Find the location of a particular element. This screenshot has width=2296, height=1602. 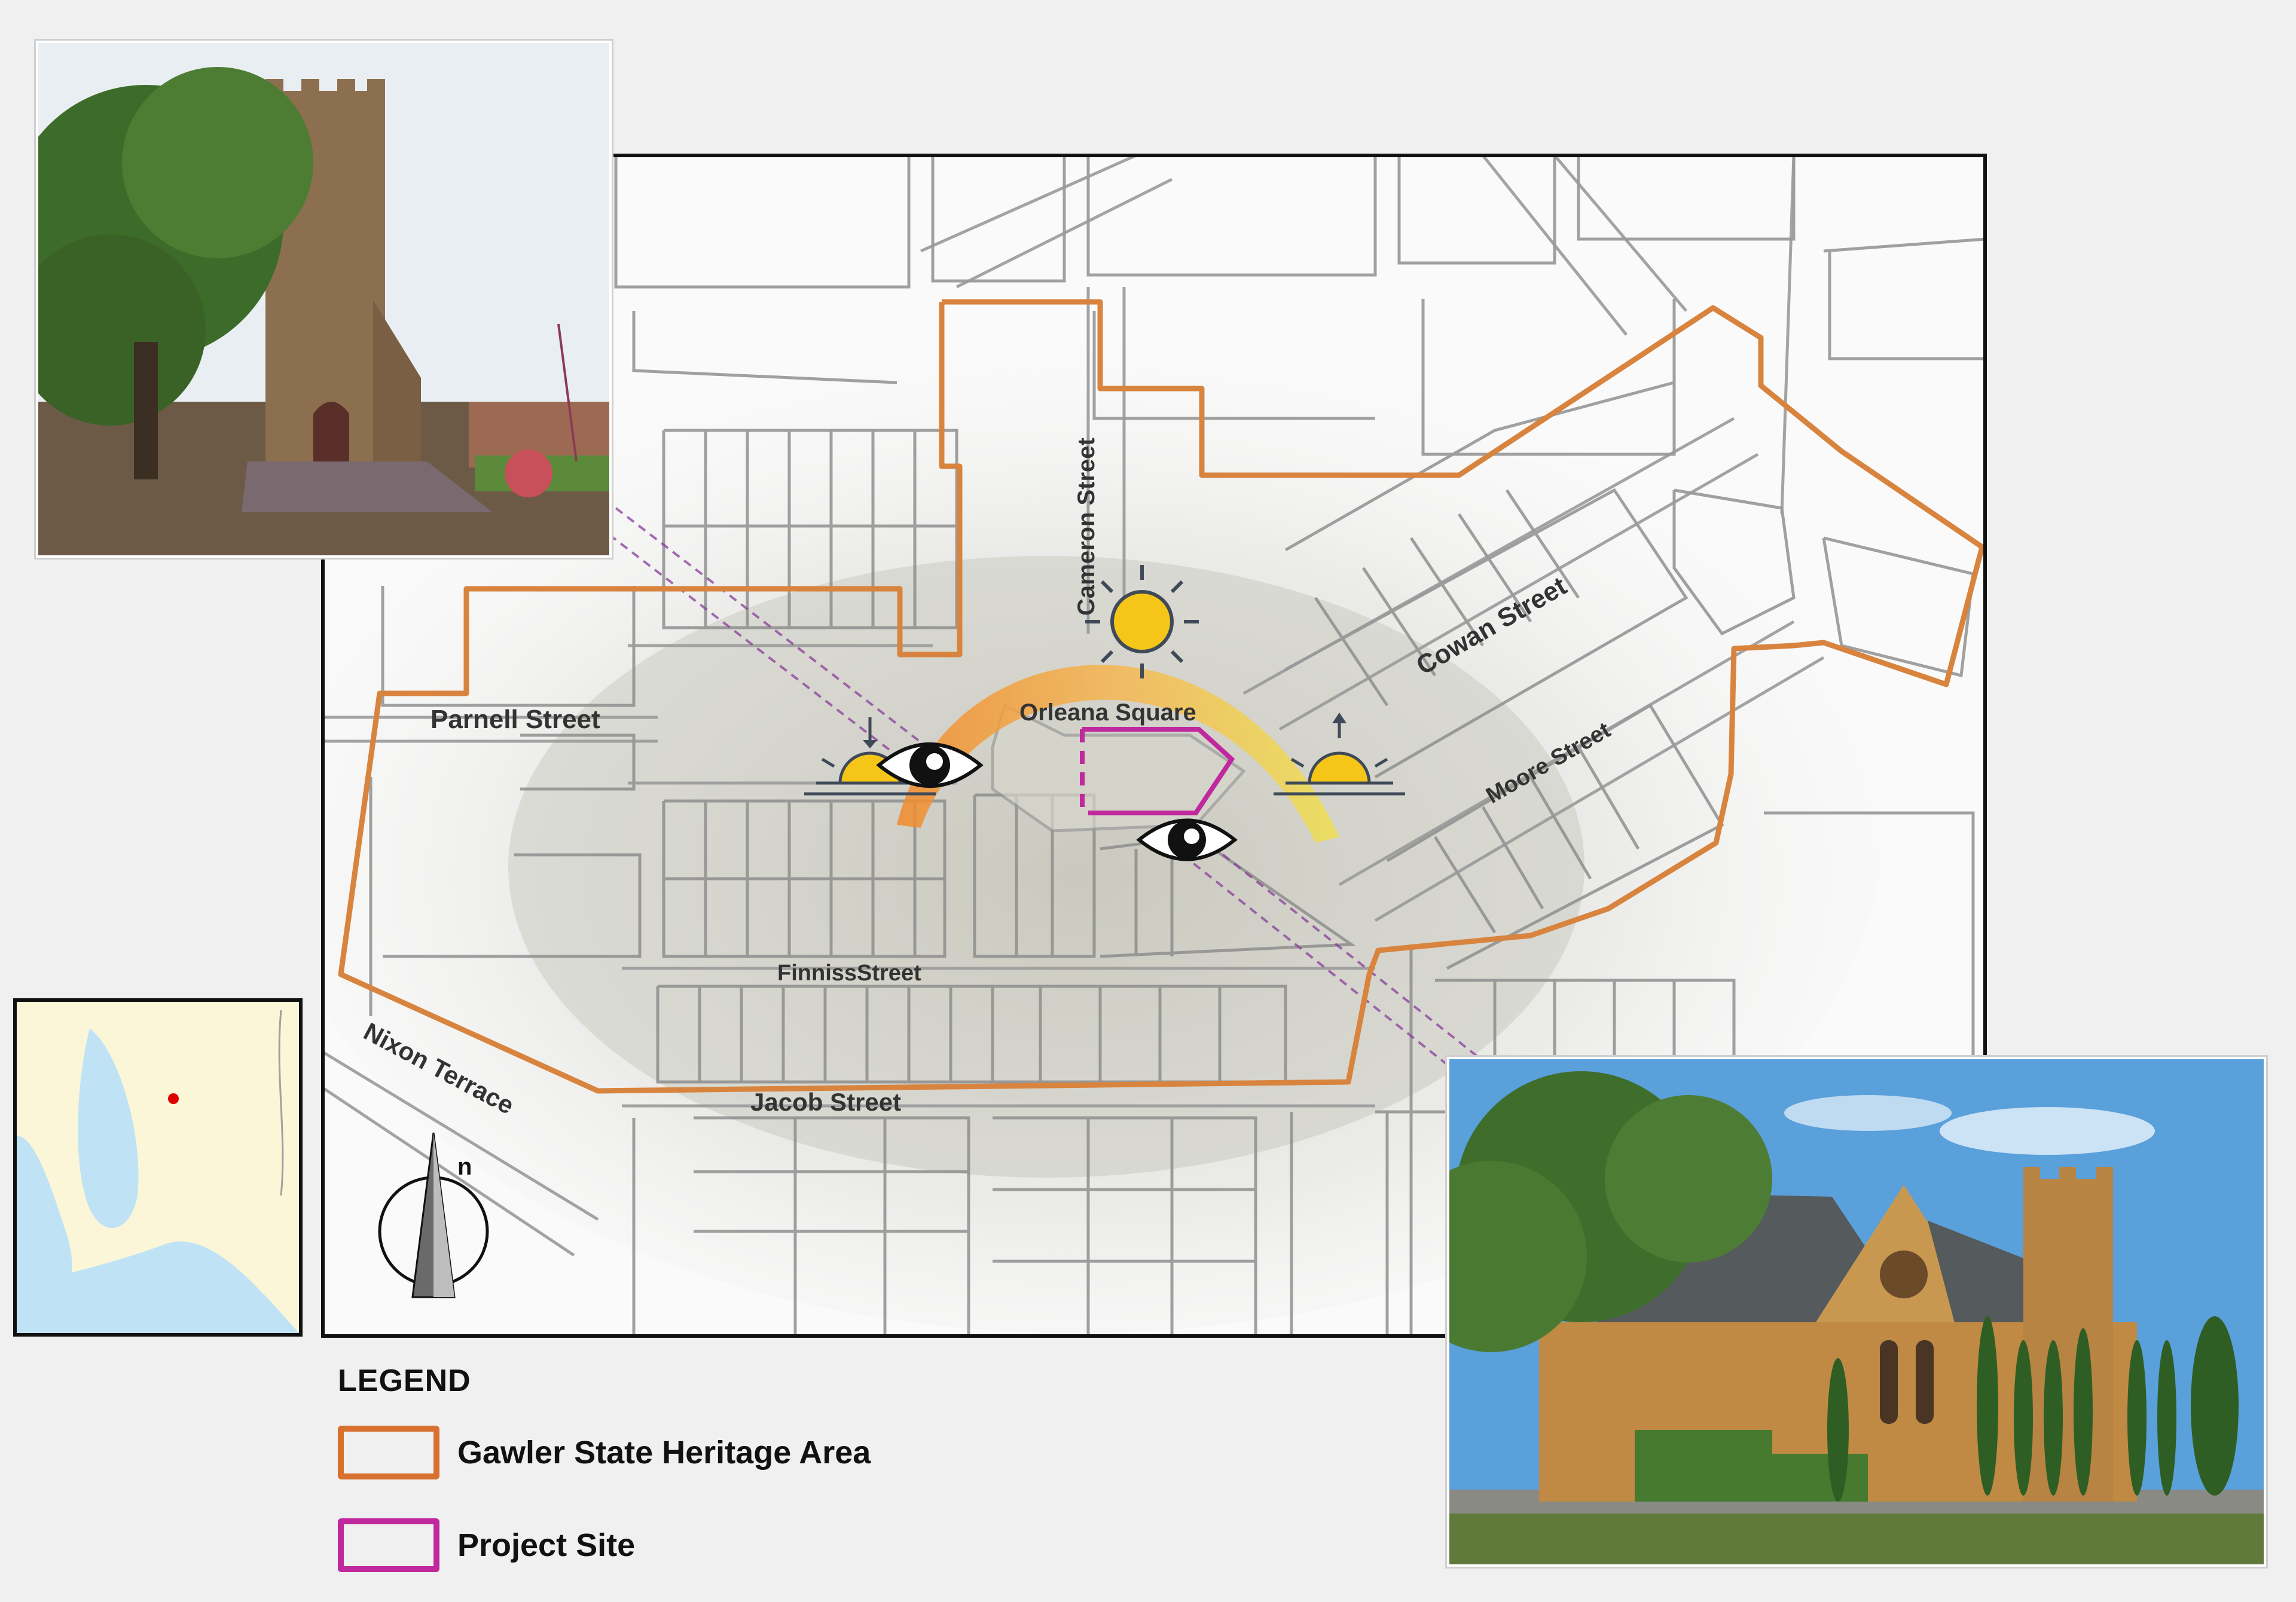

photo-church-exterior is located at coordinates (1856, 1312).